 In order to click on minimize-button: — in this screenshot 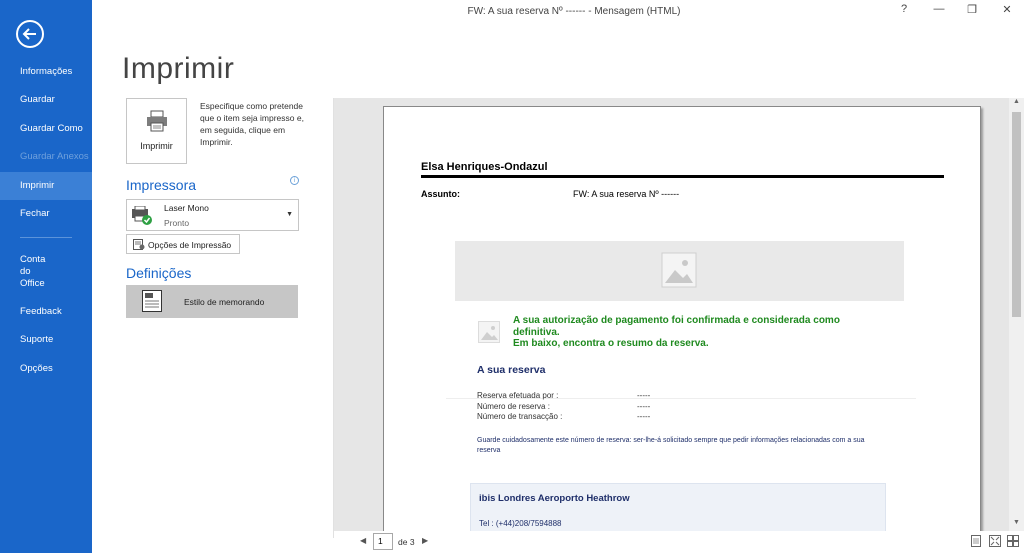, I will do `click(939, 12)`.